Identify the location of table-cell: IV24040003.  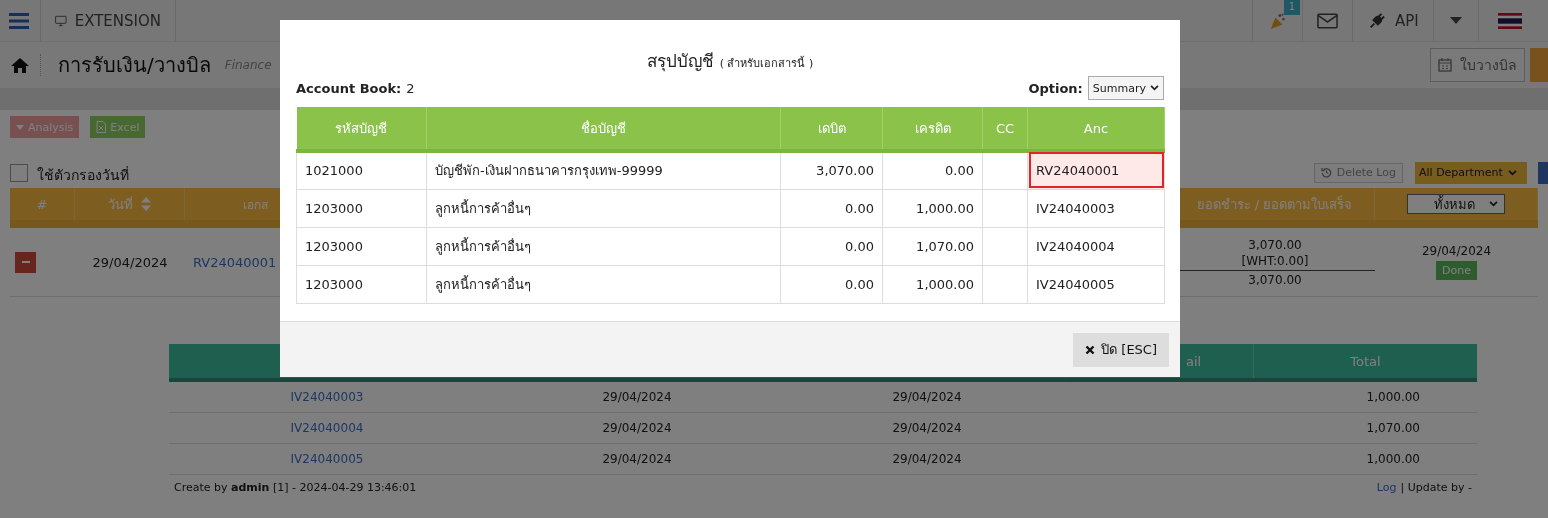
(1096, 208).